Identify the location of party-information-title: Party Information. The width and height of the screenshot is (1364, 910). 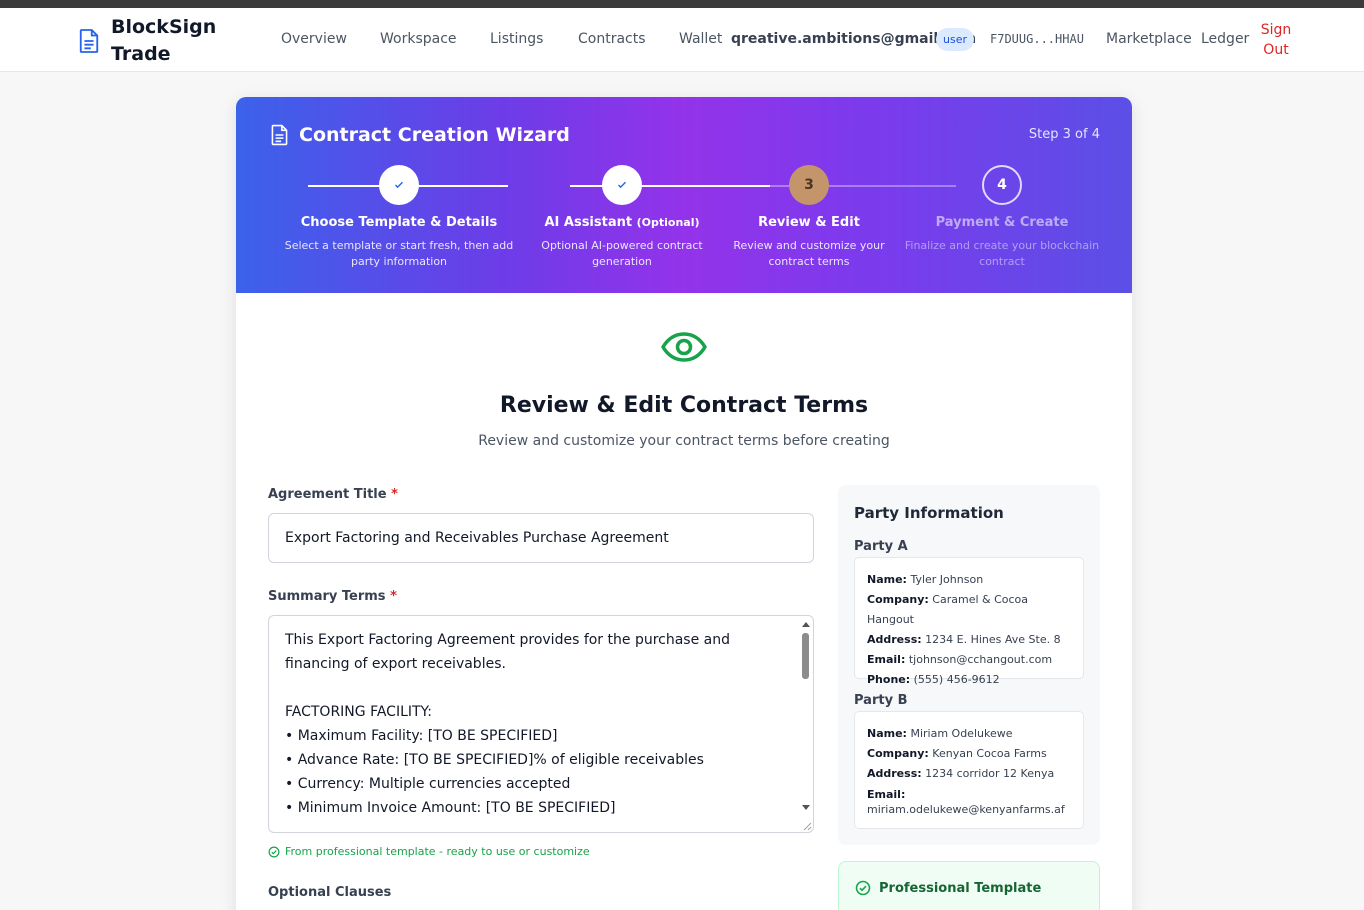
(929, 513).